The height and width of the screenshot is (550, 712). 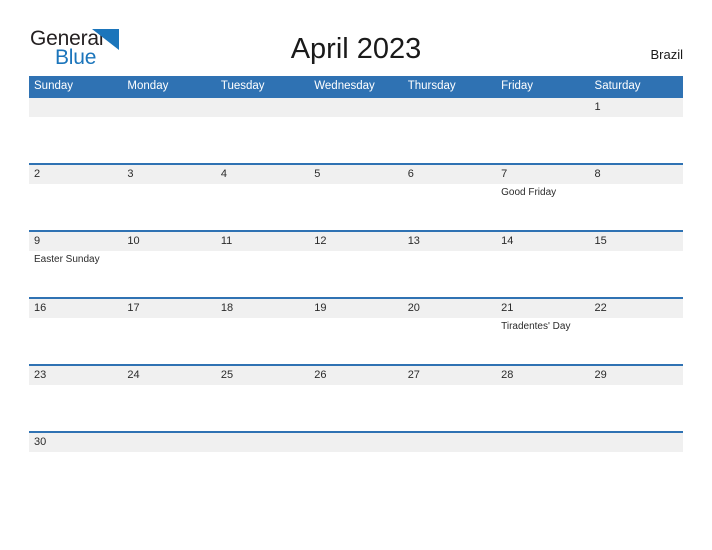 What do you see at coordinates (344, 86) in the screenshot?
I see `weekday-header-wednesday: Wednesday` at bounding box center [344, 86].